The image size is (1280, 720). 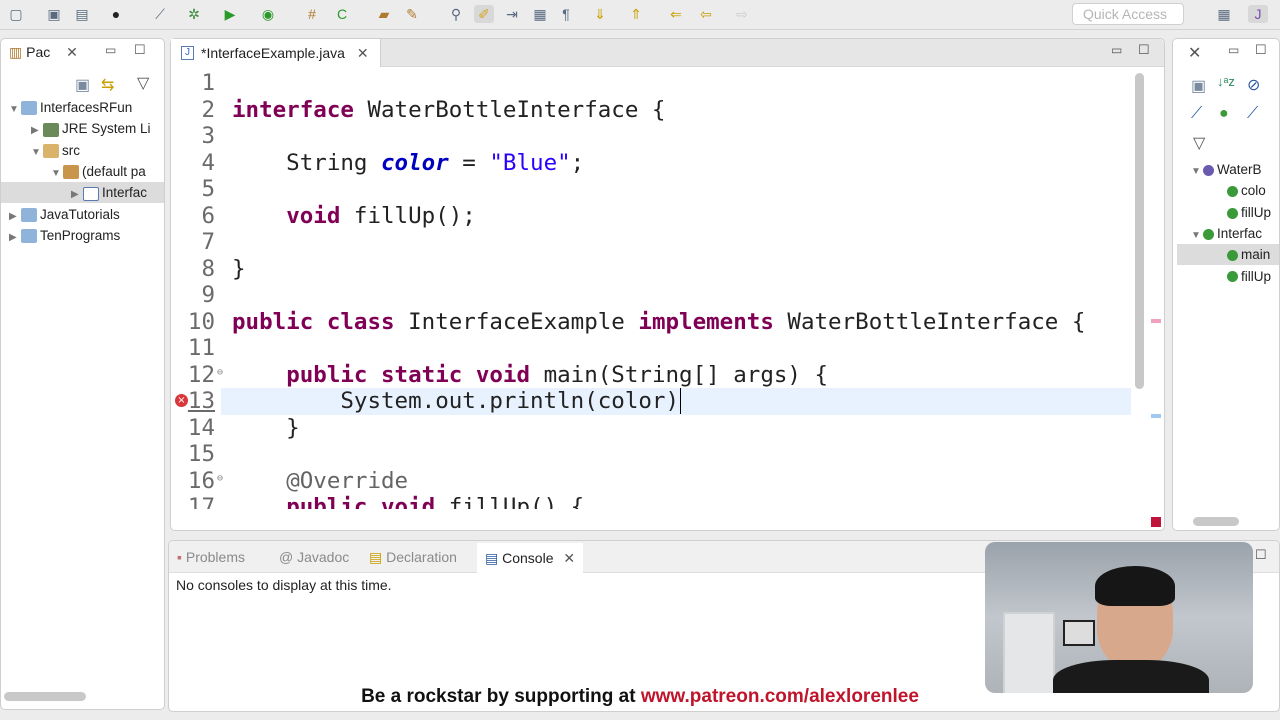 I want to click on hide-local-types-icon: ⟋, so click(x=1252, y=114).